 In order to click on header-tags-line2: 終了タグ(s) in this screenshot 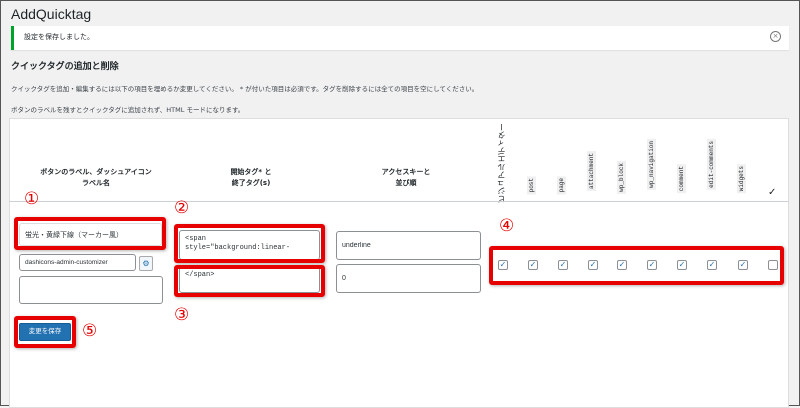, I will do `click(251, 183)`.